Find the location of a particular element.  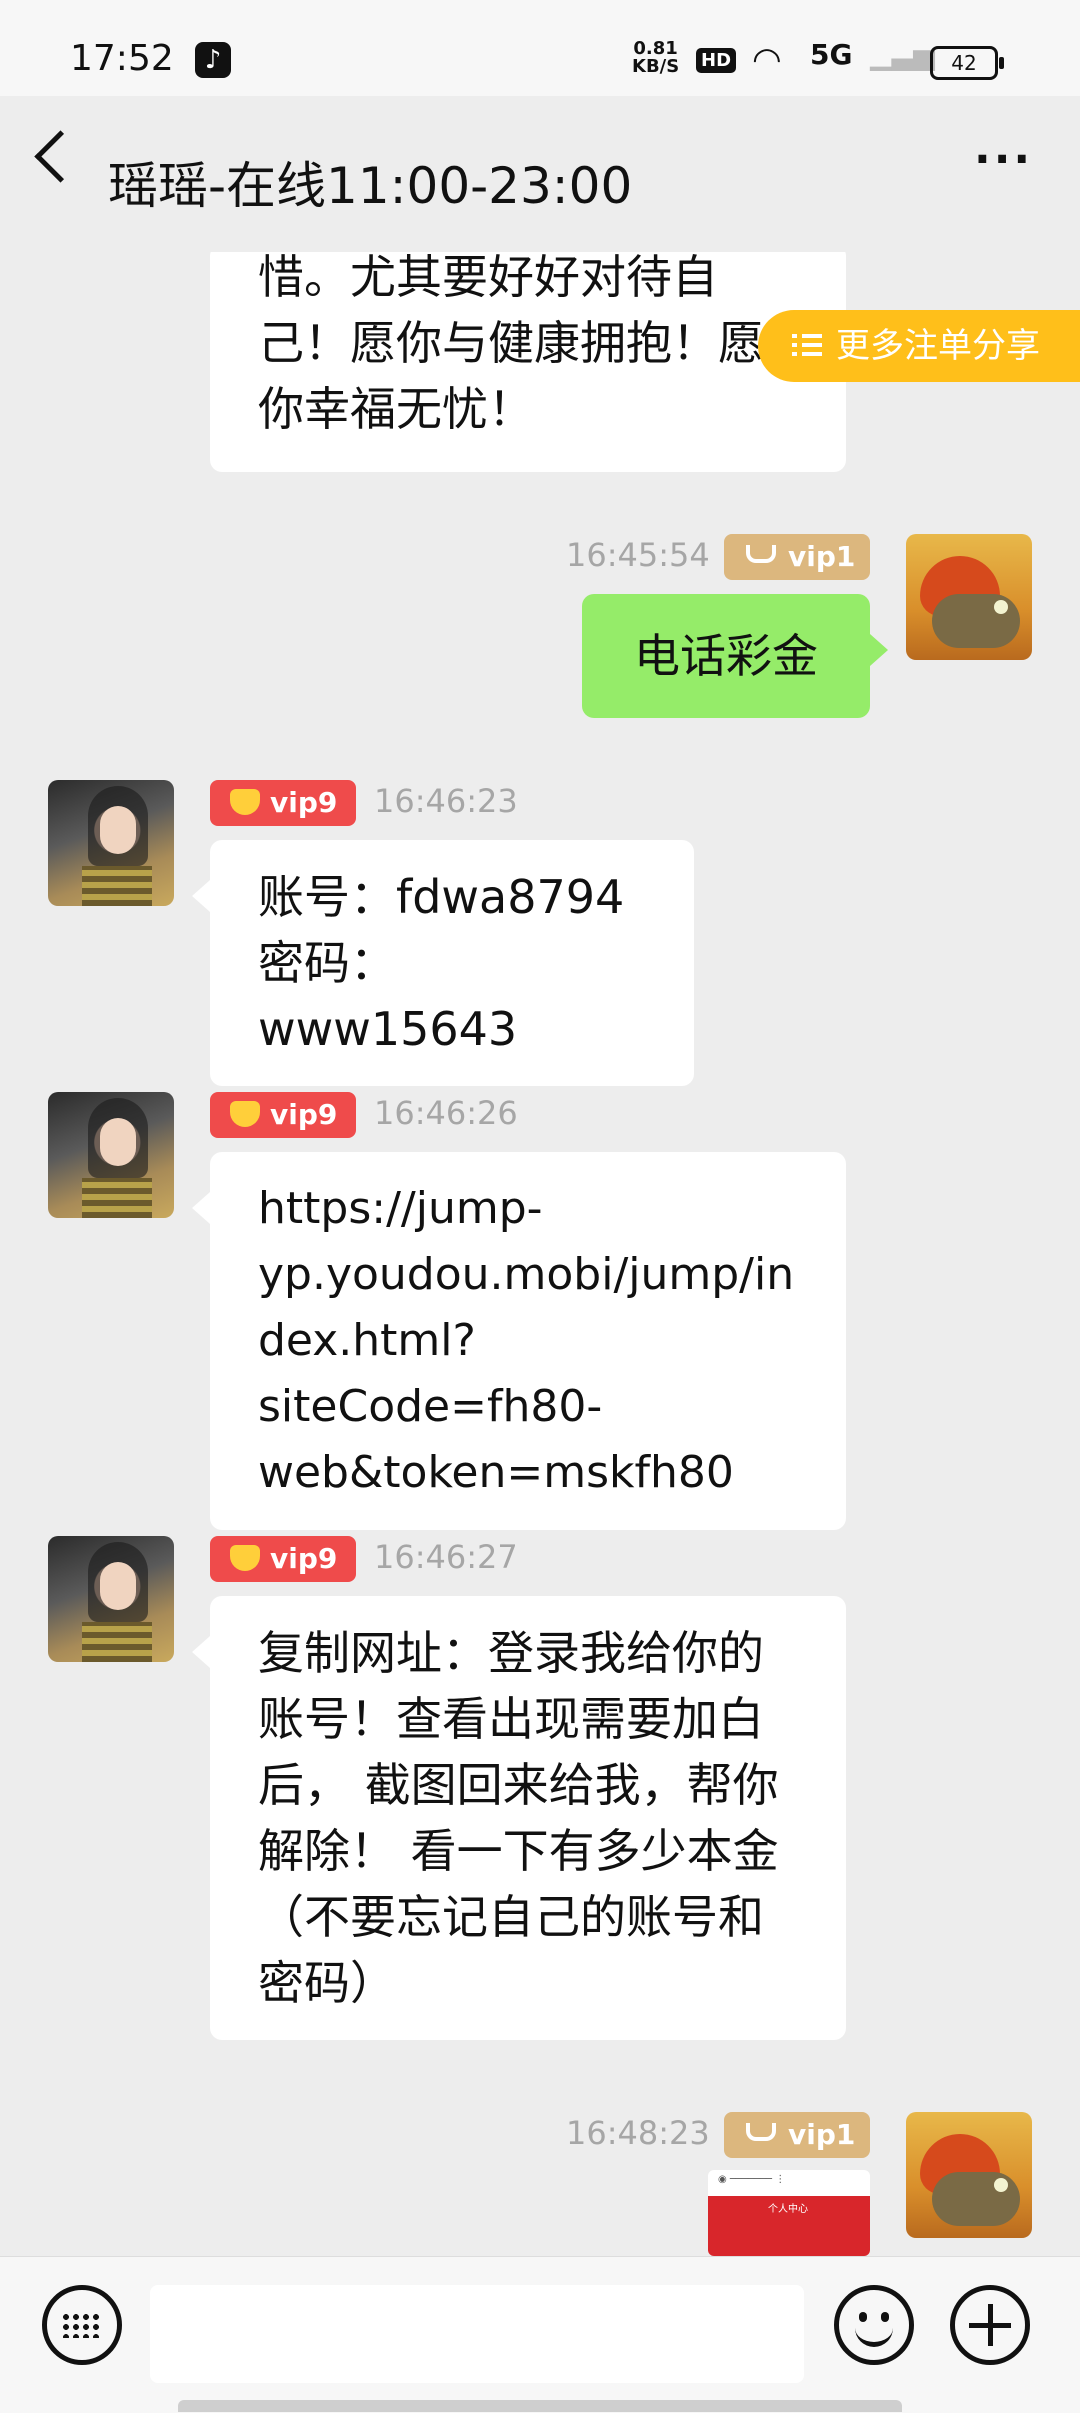

message-bubble-received: 账号：fdwa8794 密码：www15643 is located at coordinates (443, 963).